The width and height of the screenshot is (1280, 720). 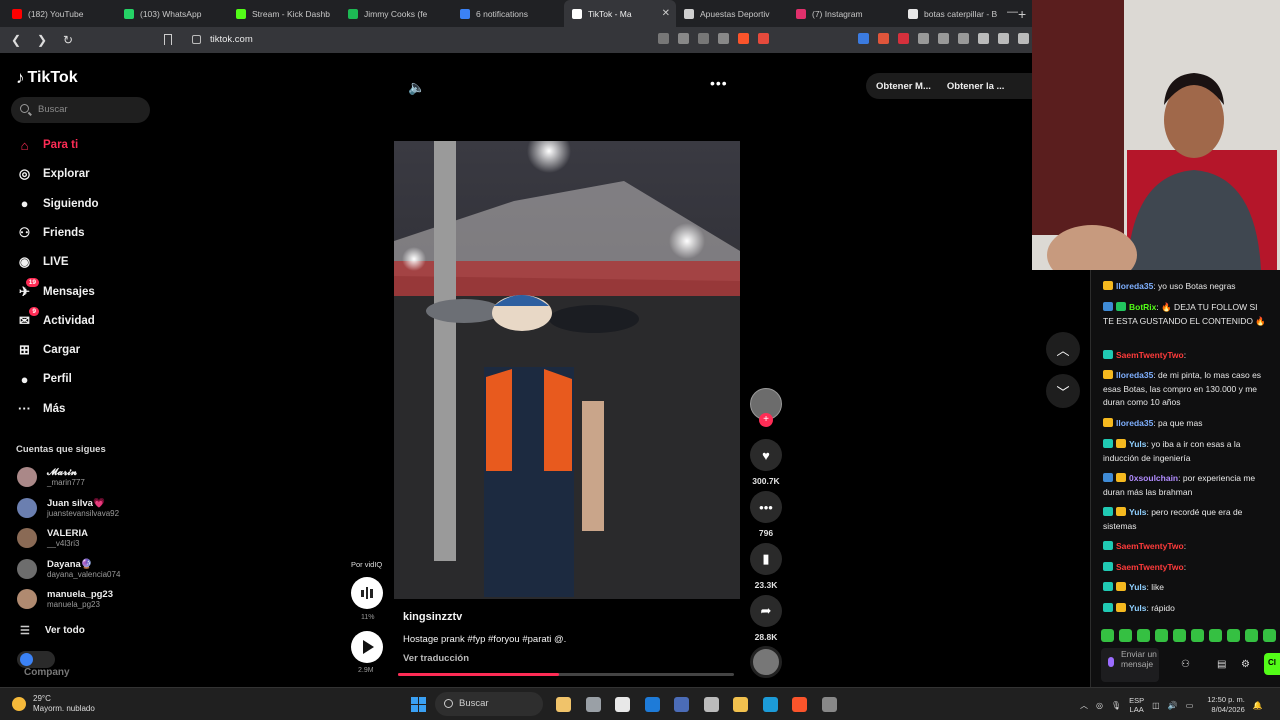 What do you see at coordinates (766, 611) in the screenshot?
I see `share-button: ➦` at bounding box center [766, 611].